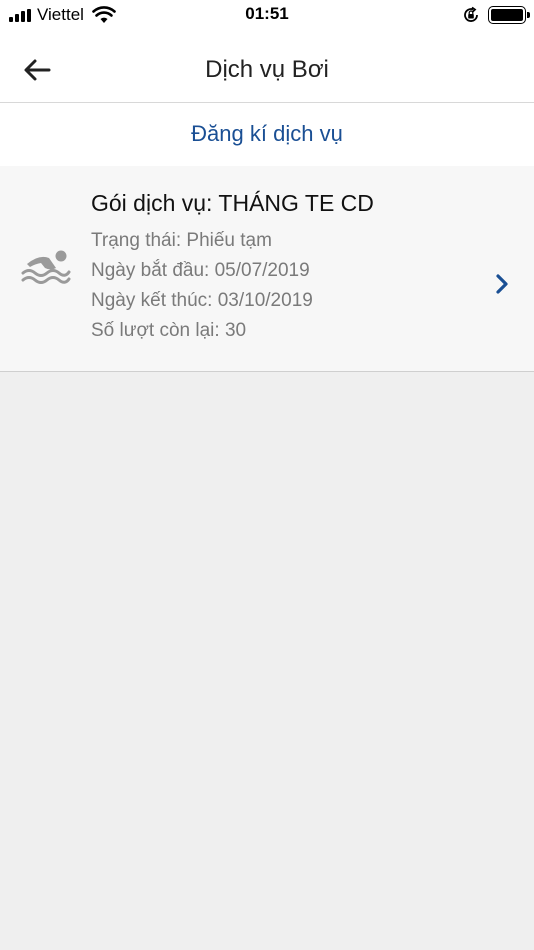  I want to click on page-title: Dịch vụ Bơi, so click(267, 69).